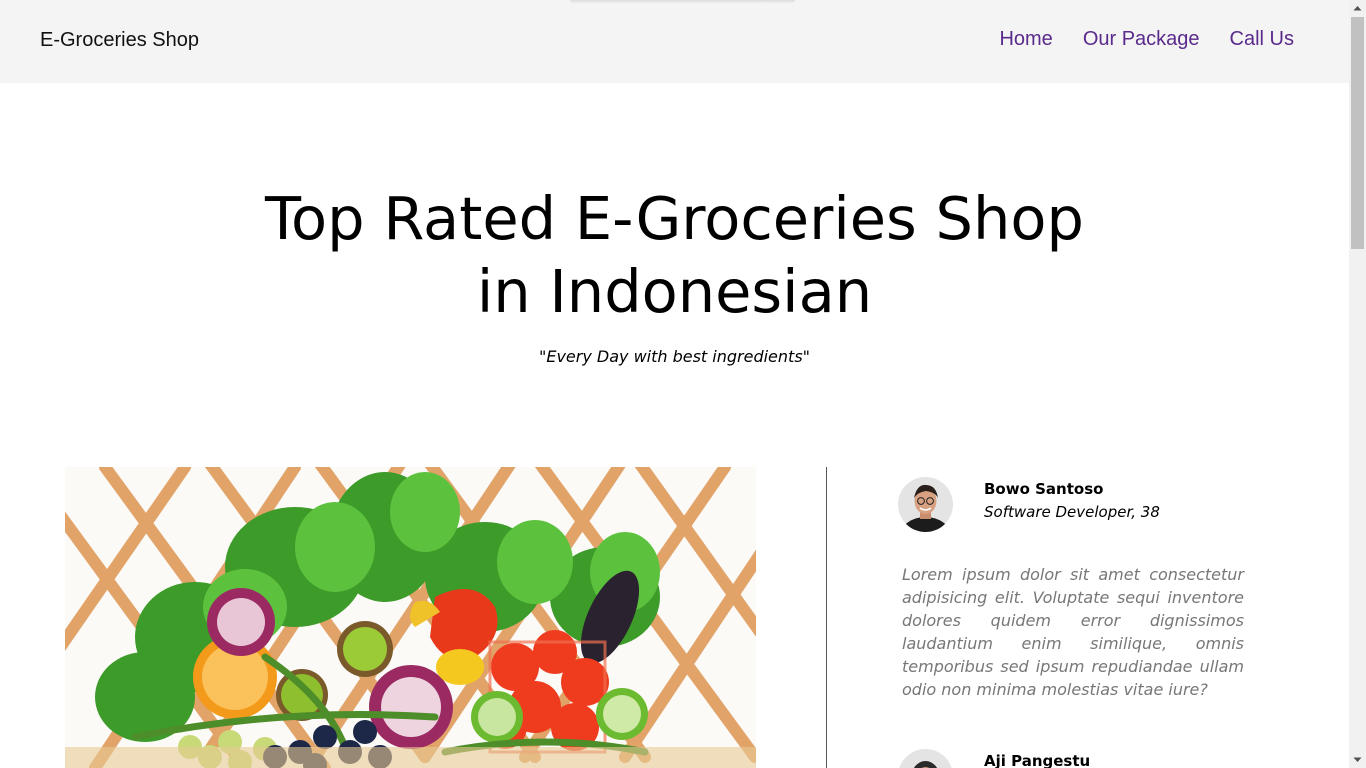  What do you see at coordinates (1357, 759) in the screenshot?
I see `scroll-down-arrow-icon` at bounding box center [1357, 759].